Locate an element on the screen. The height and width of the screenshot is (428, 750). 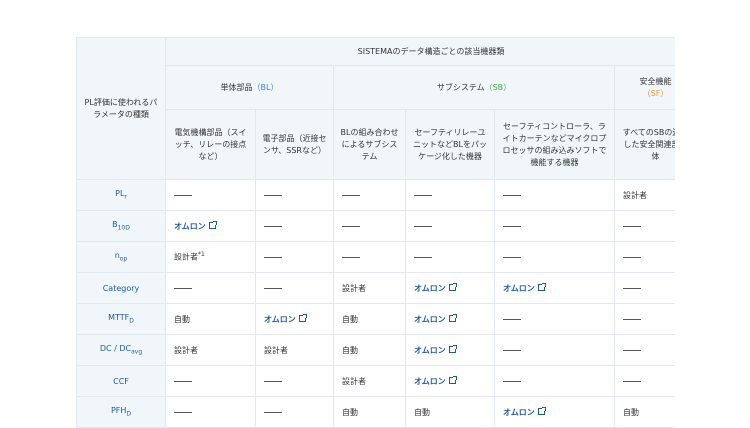
col-electronic-header: 電子部品（近接センサ、SSRなど） is located at coordinates (294, 144).